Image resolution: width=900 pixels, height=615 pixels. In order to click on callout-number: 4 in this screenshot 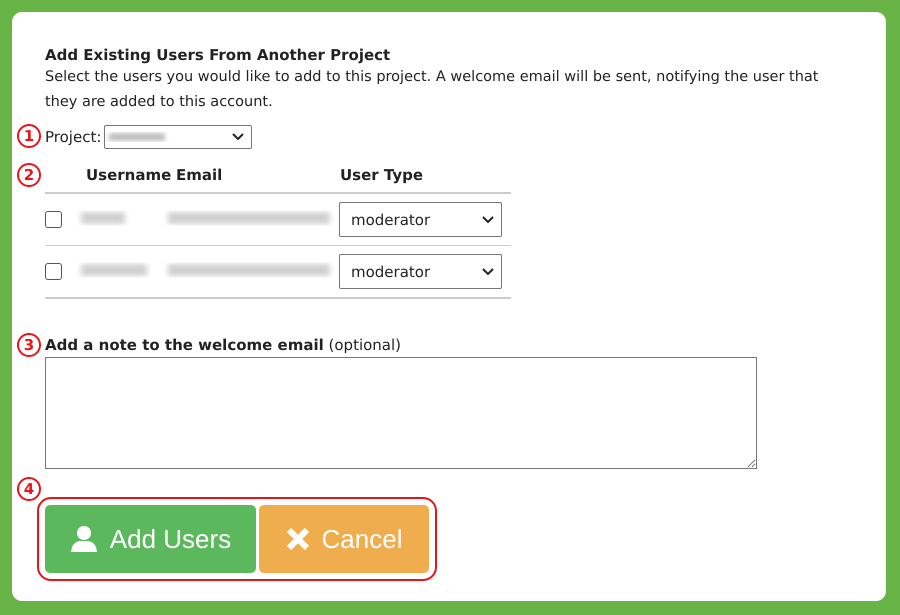, I will do `click(29, 489)`.